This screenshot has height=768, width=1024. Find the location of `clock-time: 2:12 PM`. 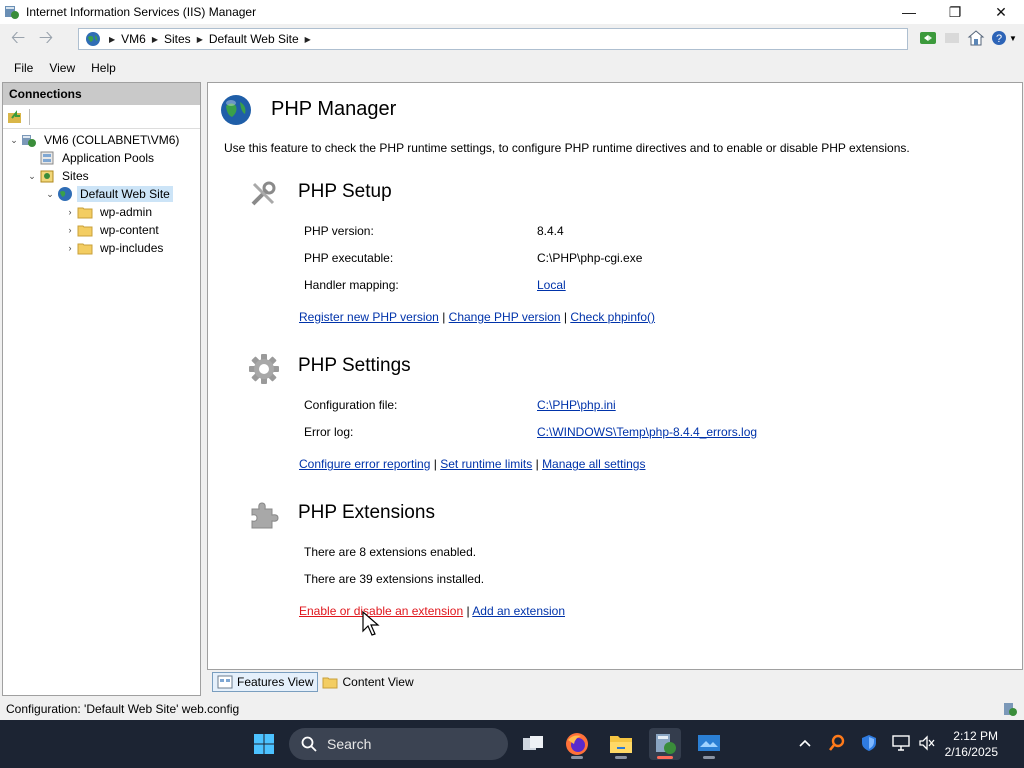

clock-time: 2:12 PM is located at coordinates (975, 736).